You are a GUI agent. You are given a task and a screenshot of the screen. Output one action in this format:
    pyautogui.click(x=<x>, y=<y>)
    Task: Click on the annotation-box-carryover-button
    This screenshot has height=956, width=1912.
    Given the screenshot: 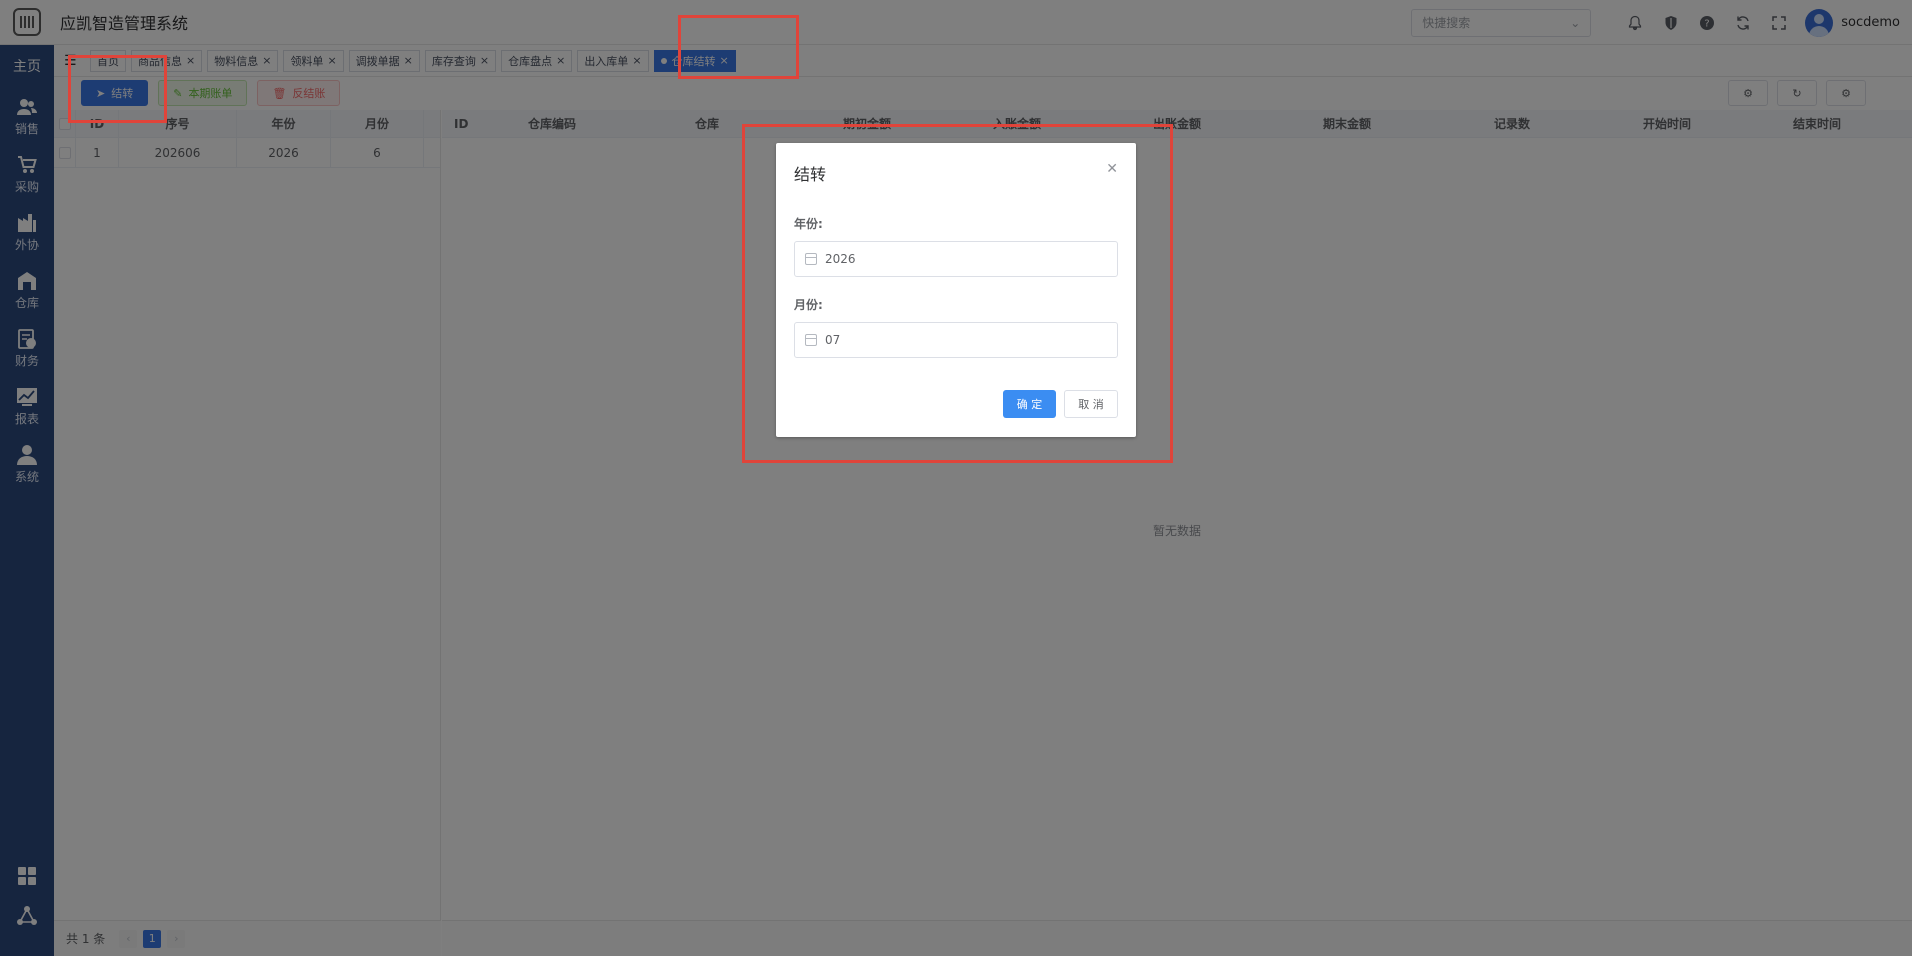 What is the action you would take?
    pyautogui.click(x=117, y=89)
    